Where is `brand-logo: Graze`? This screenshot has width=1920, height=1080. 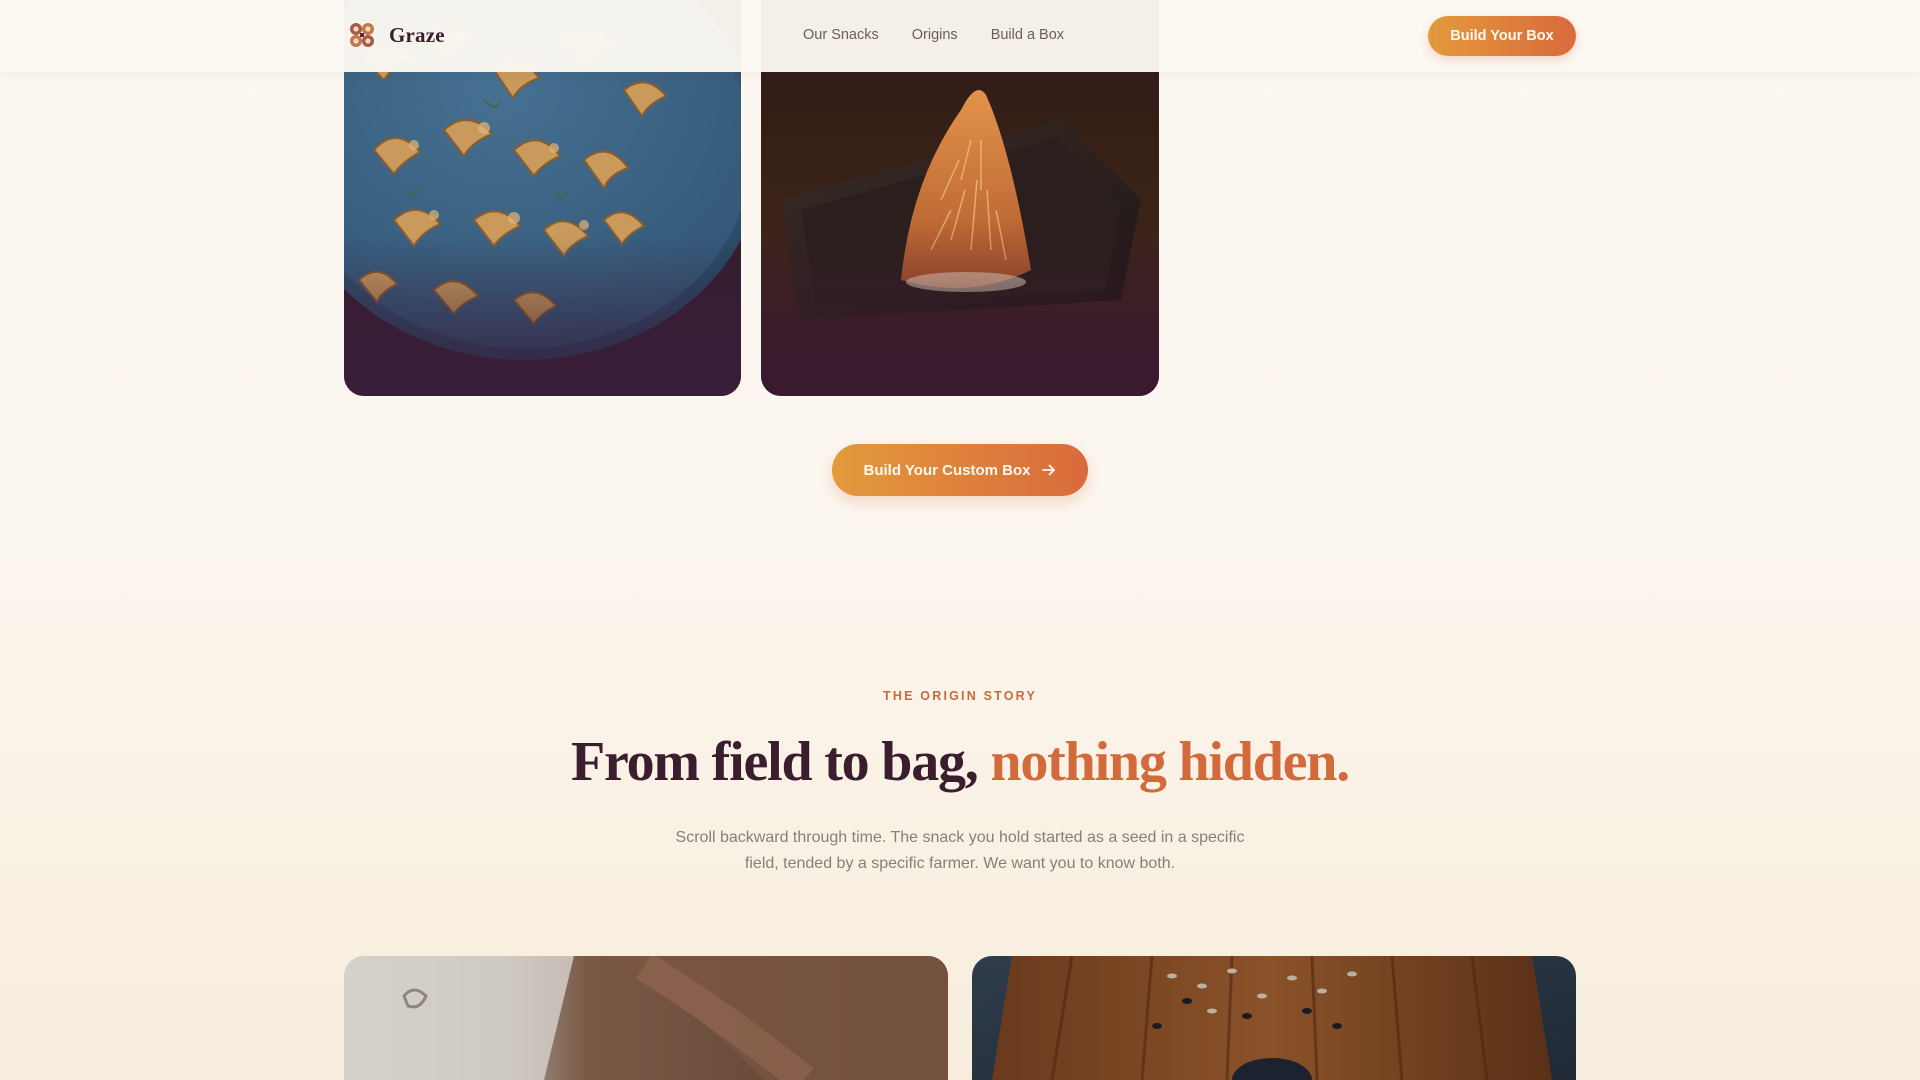
brand-logo: Graze is located at coordinates (397, 35).